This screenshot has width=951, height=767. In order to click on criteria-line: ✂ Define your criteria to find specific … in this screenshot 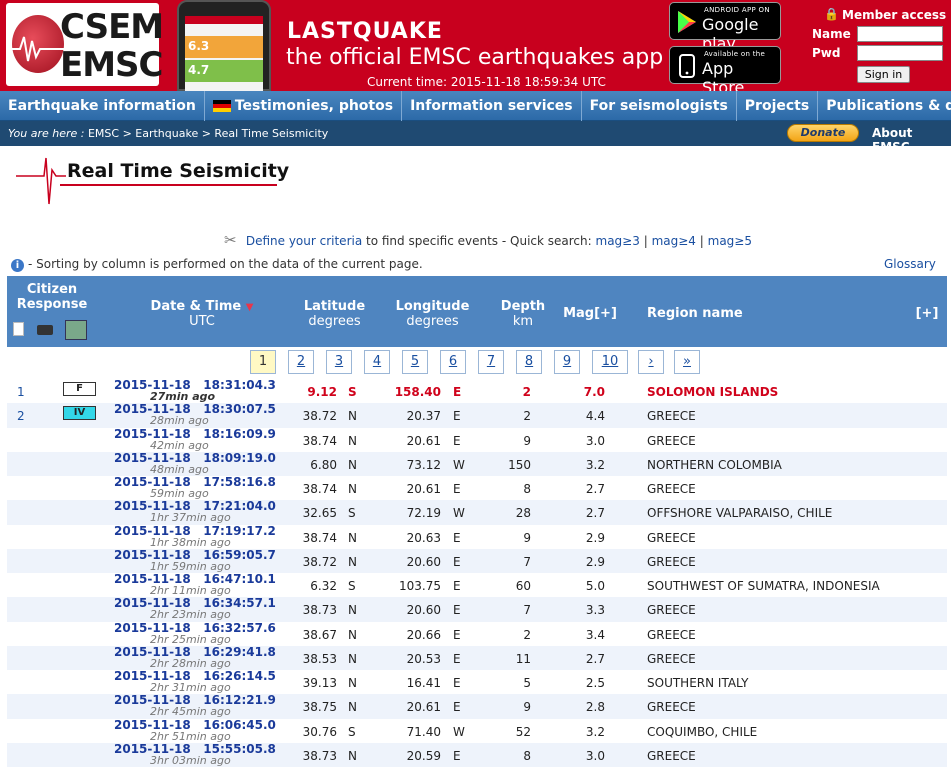, I will do `click(488, 240)`.